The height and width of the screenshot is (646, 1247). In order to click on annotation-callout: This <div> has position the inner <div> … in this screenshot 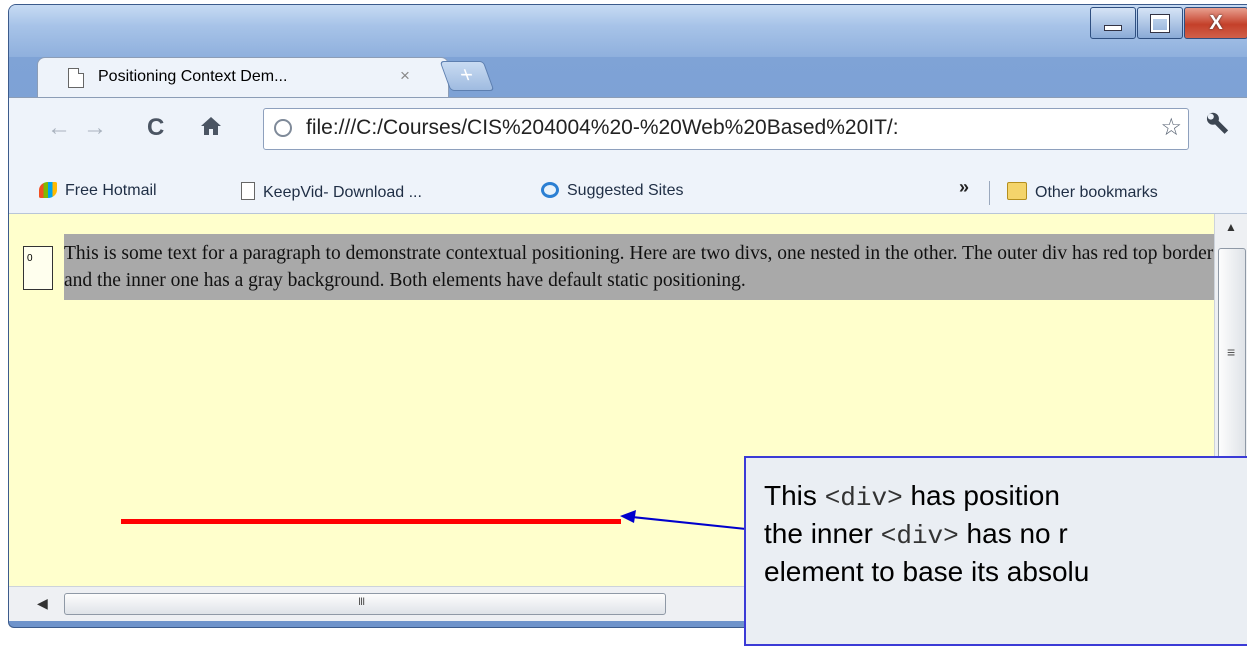, I will do `click(995, 551)`.